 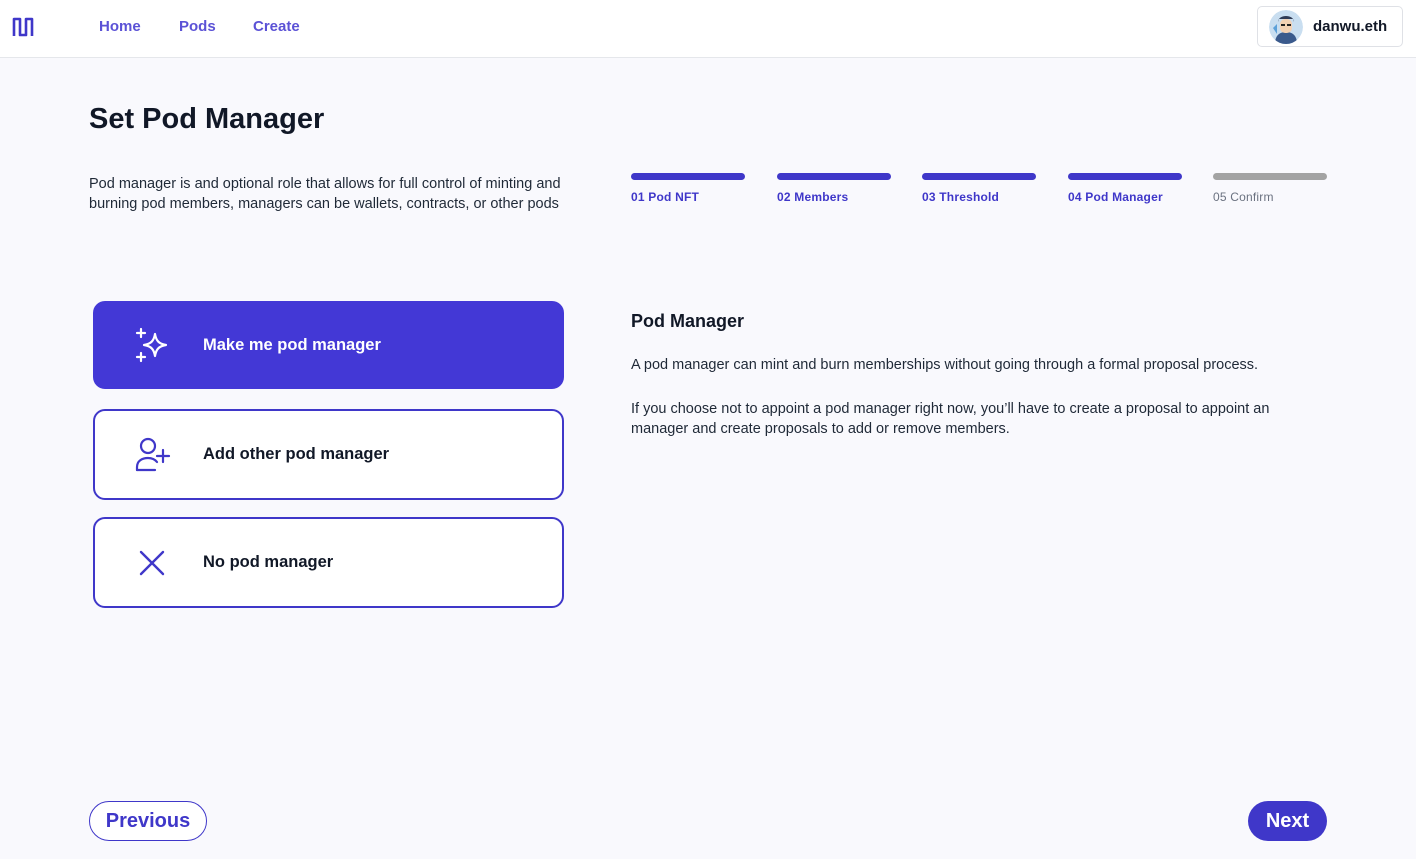 What do you see at coordinates (296, 454) in the screenshot?
I see `option-label: Add other pod manager` at bounding box center [296, 454].